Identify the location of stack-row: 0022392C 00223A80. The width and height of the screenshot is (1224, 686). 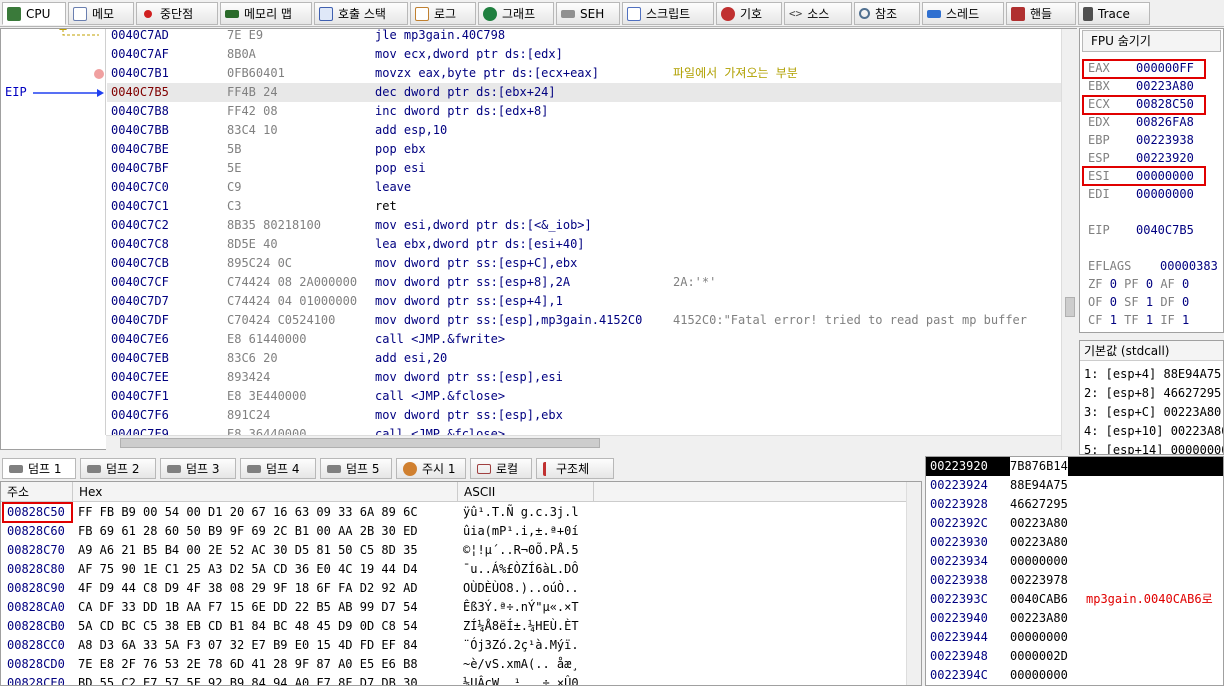
(1074, 523).